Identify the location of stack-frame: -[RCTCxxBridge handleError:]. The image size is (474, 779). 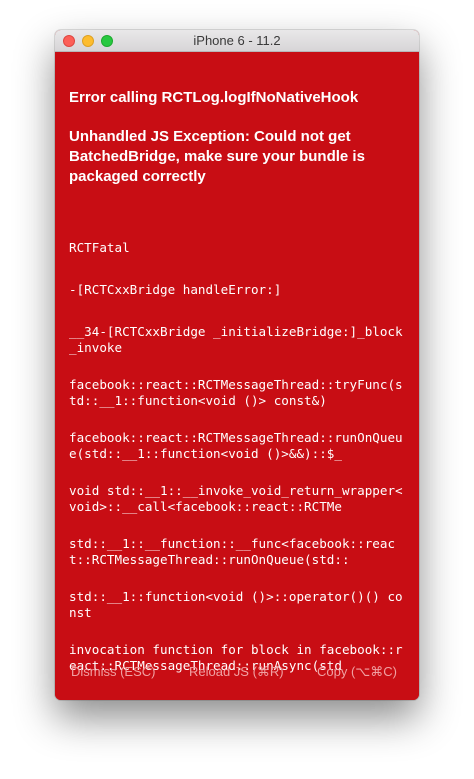
(237, 290).